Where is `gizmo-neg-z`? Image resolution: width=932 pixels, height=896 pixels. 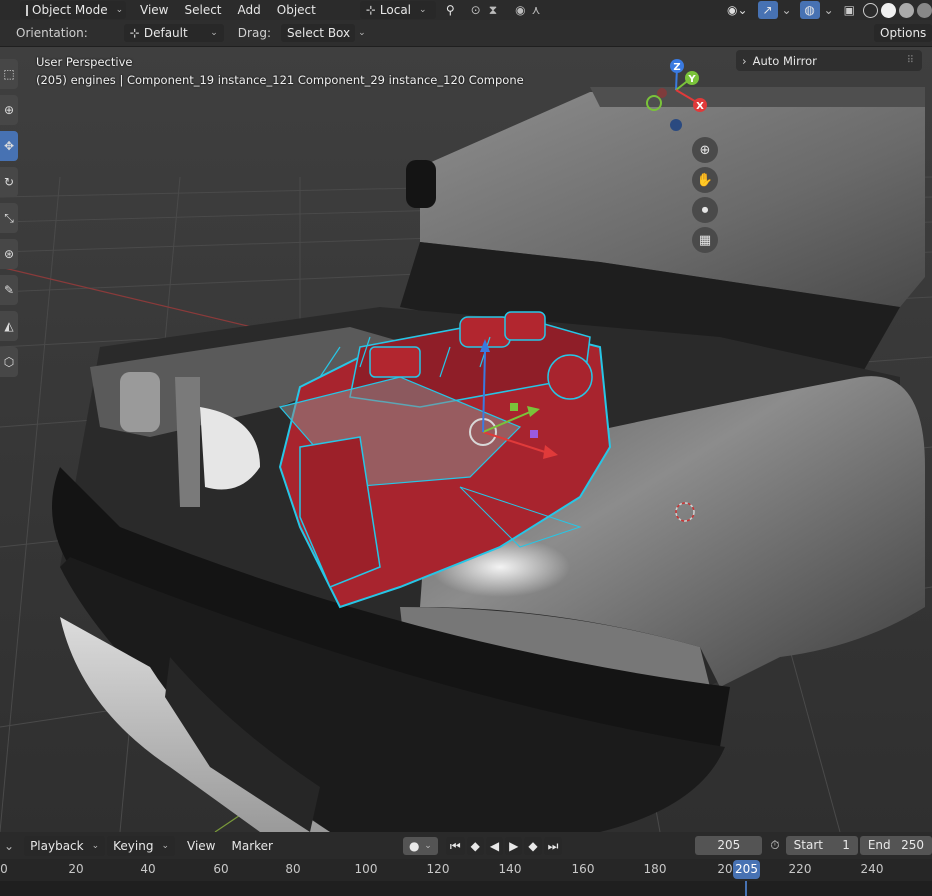 gizmo-neg-z is located at coordinates (676, 125).